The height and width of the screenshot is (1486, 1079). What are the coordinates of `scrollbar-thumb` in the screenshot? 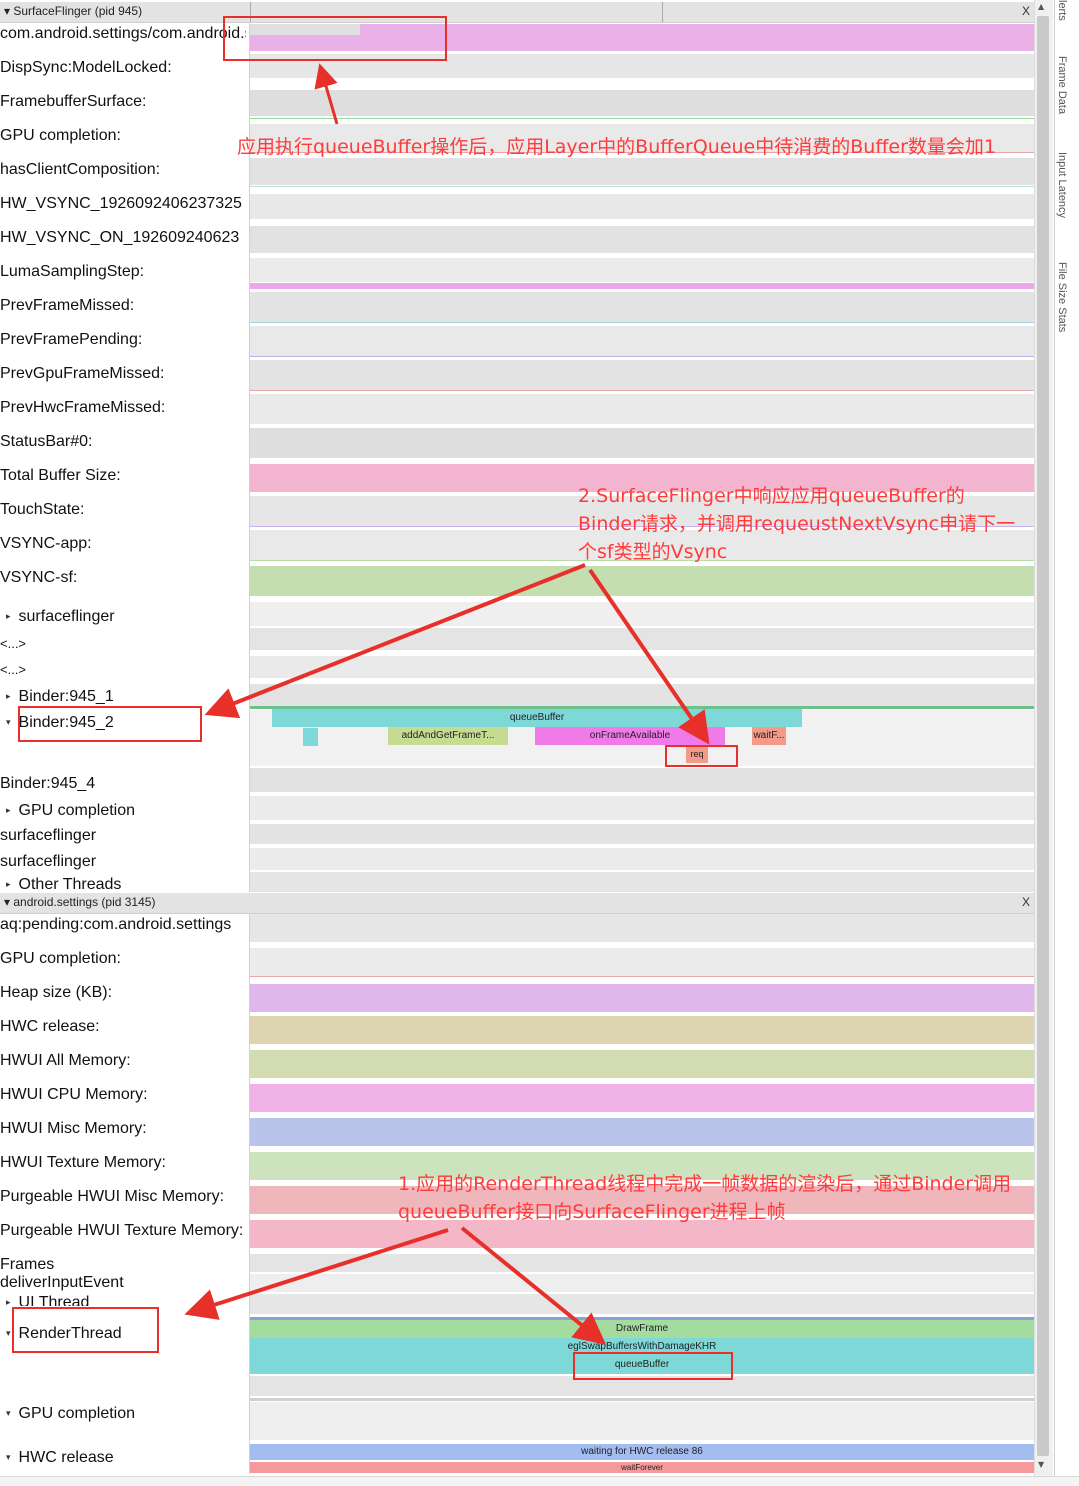 It's located at (1043, 736).